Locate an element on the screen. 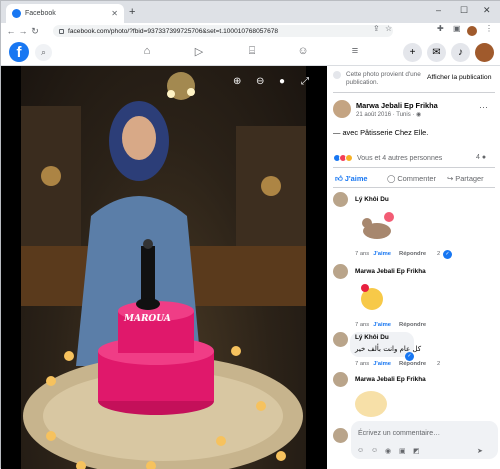 This screenshot has width=500, height=469. new-tab-button: + is located at coordinates (132, 12).